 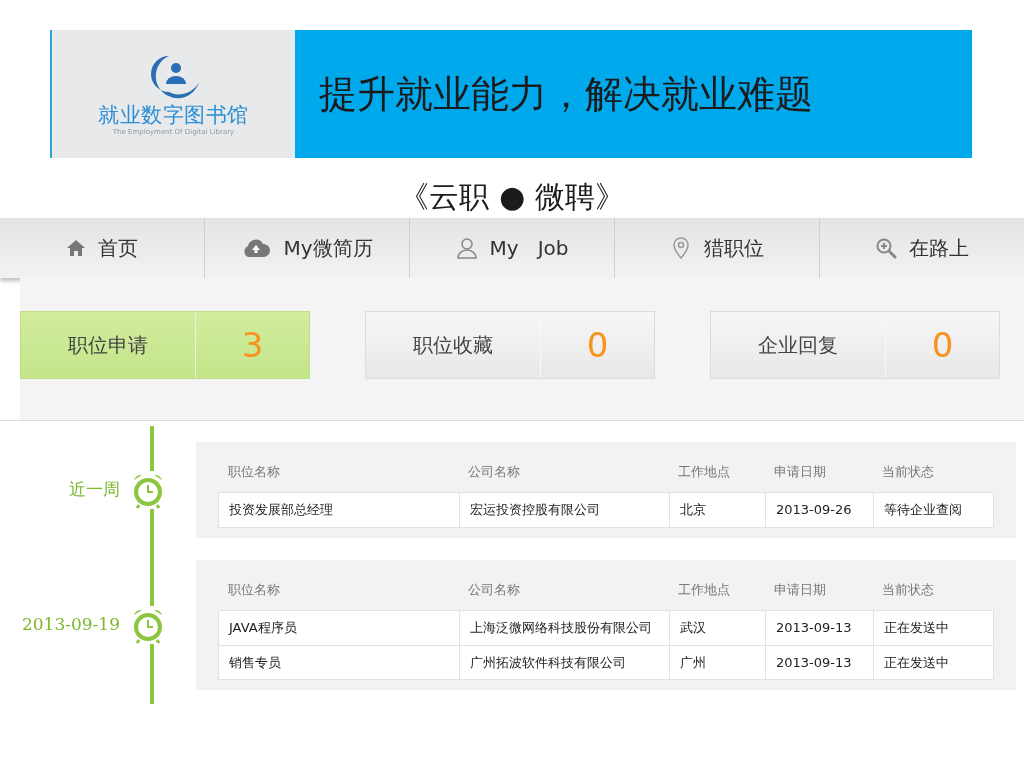 What do you see at coordinates (512, 197) in the screenshot?
I see `subtitle-text: 《云职 ● 微聘》` at bounding box center [512, 197].